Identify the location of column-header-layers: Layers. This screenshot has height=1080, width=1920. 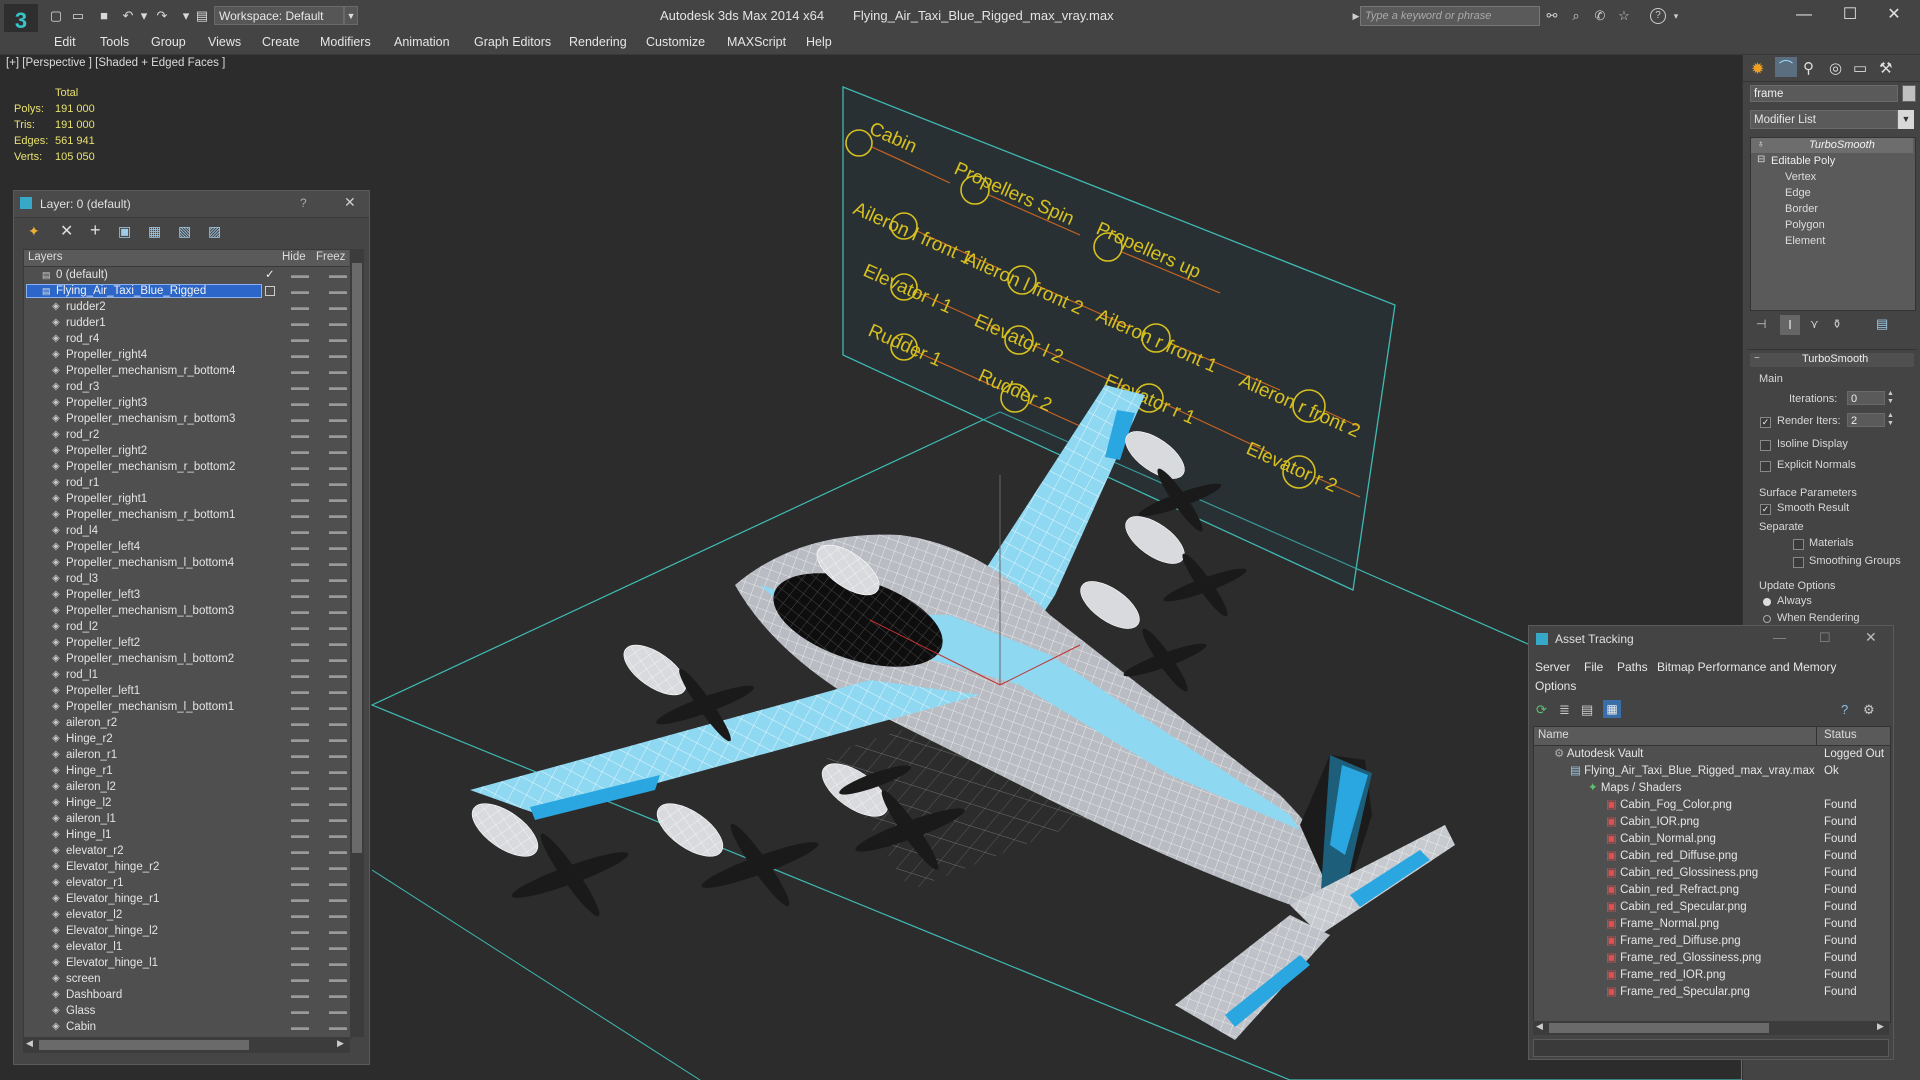
(45, 257).